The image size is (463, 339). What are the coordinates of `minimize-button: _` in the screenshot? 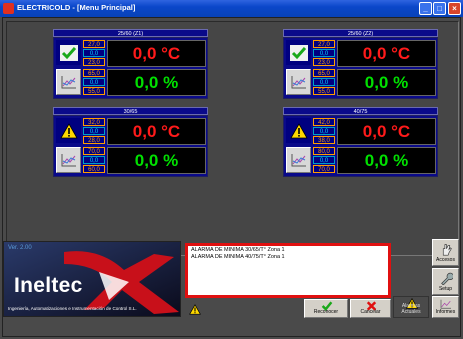 It's located at (425, 8).